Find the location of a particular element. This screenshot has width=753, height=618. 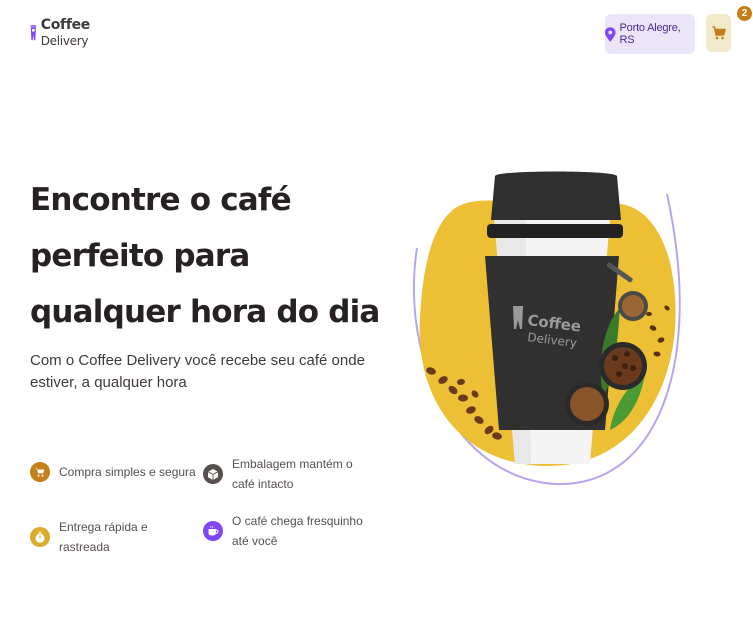

package-icon is located at coordinates (213, 474).